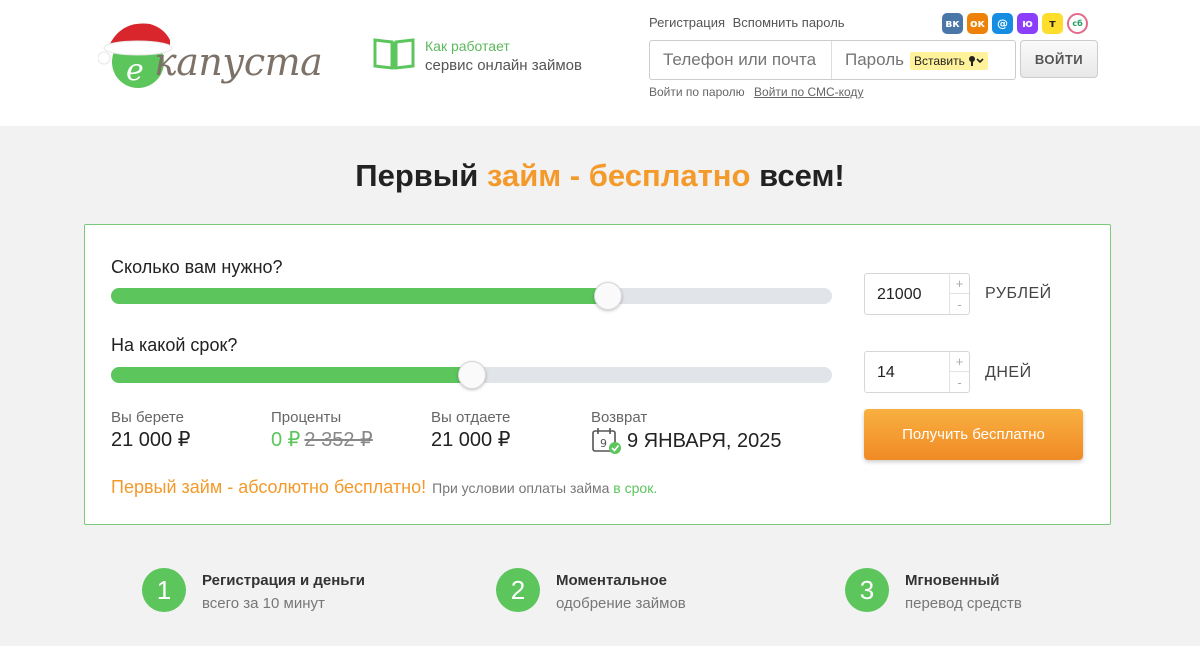  I want to click on paste-label: Вставить, so click(939, 61).